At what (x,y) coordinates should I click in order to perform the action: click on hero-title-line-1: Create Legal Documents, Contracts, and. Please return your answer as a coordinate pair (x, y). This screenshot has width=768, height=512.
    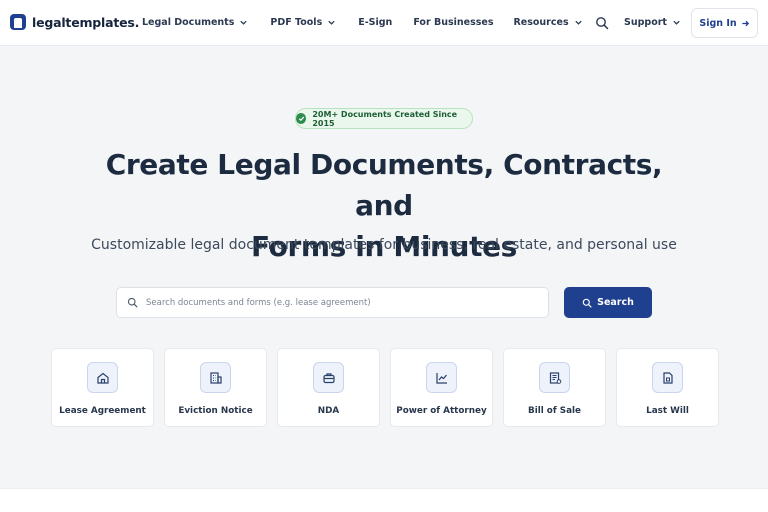
    Looking at the image, I should click on (384, 185).